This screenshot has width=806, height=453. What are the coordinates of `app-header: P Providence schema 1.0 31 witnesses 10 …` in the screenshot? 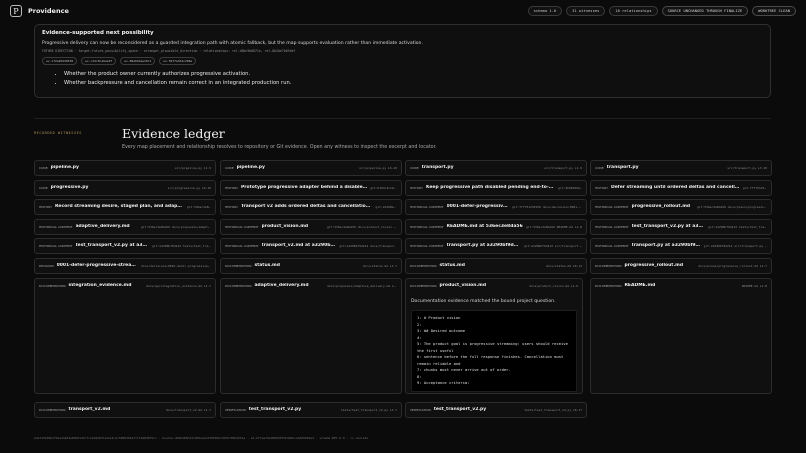 It's located at (403, 11).